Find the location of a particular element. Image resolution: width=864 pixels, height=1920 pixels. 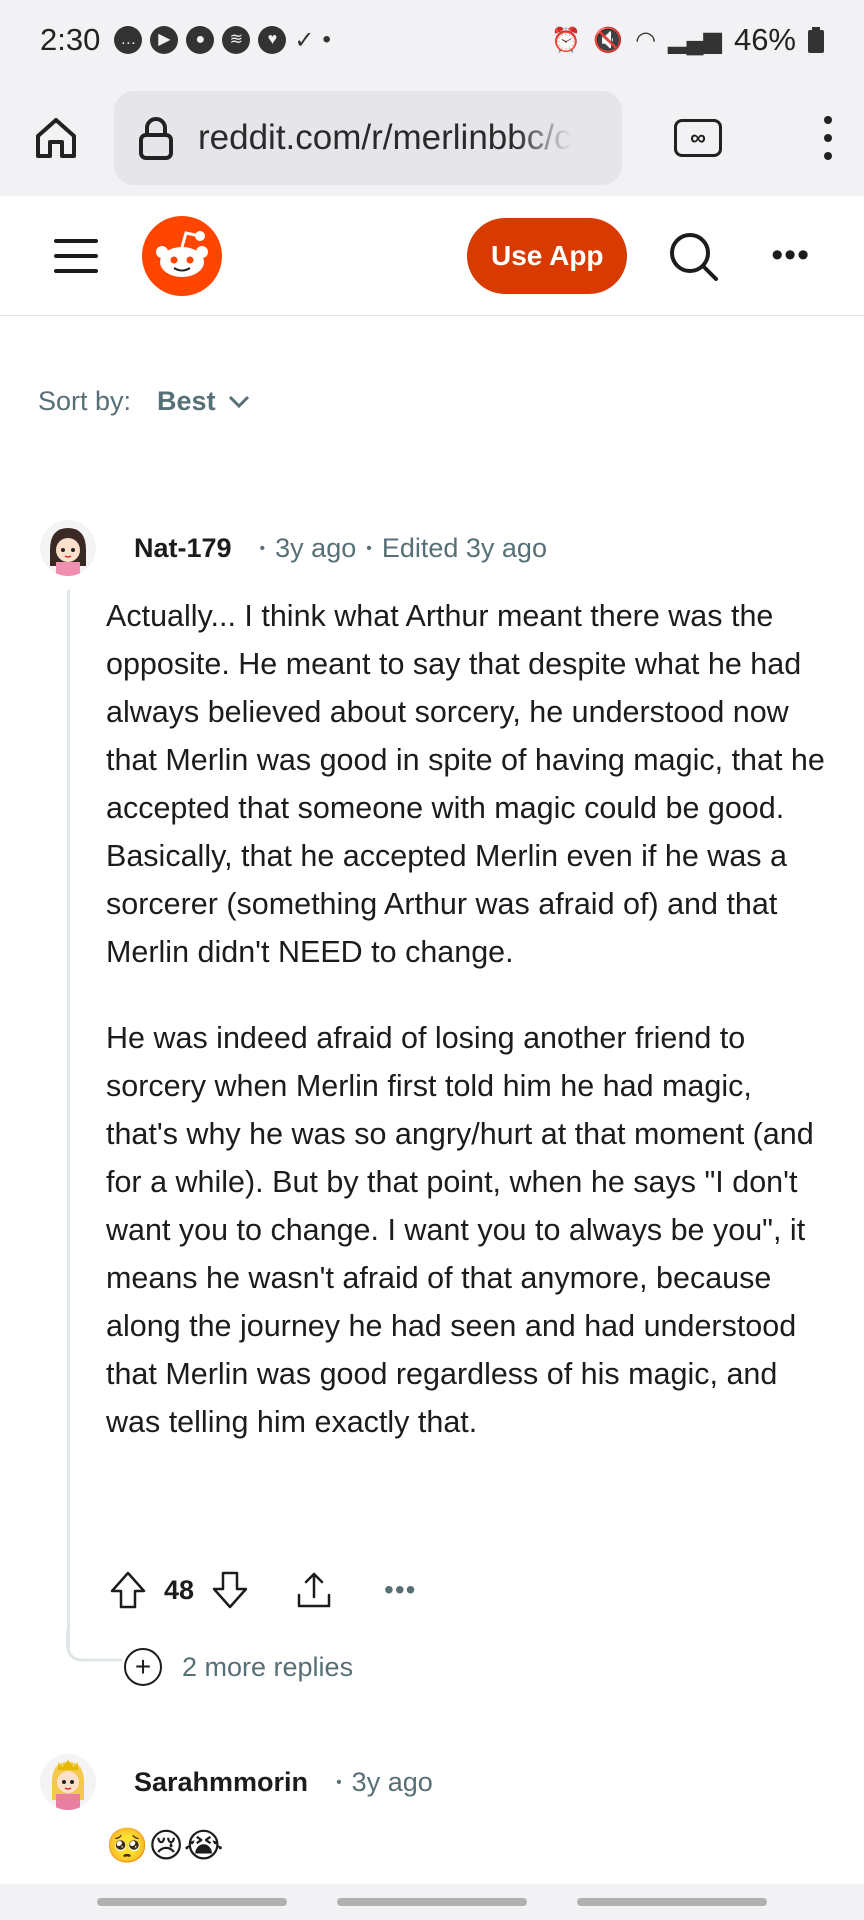

alarm-icon: ⏰ is located at coordinates (566, 40).